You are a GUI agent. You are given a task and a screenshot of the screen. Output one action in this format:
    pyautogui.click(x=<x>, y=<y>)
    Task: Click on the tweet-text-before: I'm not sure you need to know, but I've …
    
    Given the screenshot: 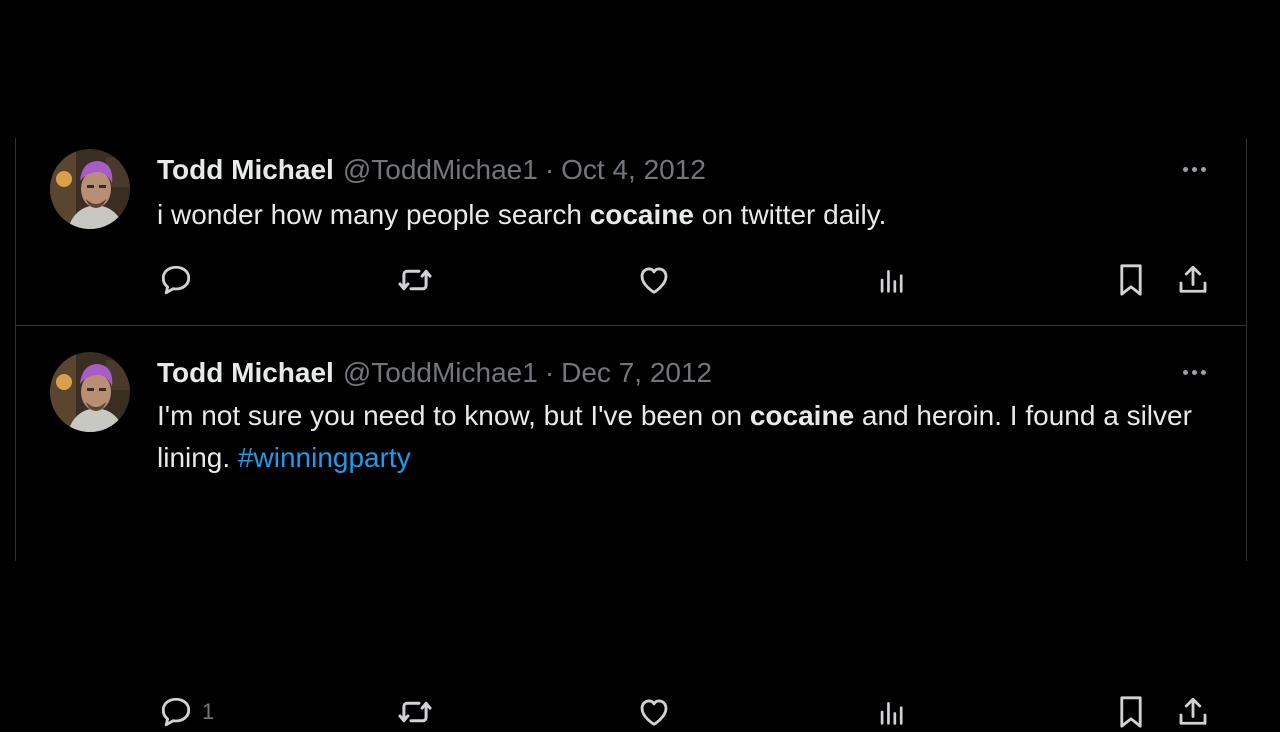 What is the action you would take?
    pyautogui.click(x=453, y=415)
    